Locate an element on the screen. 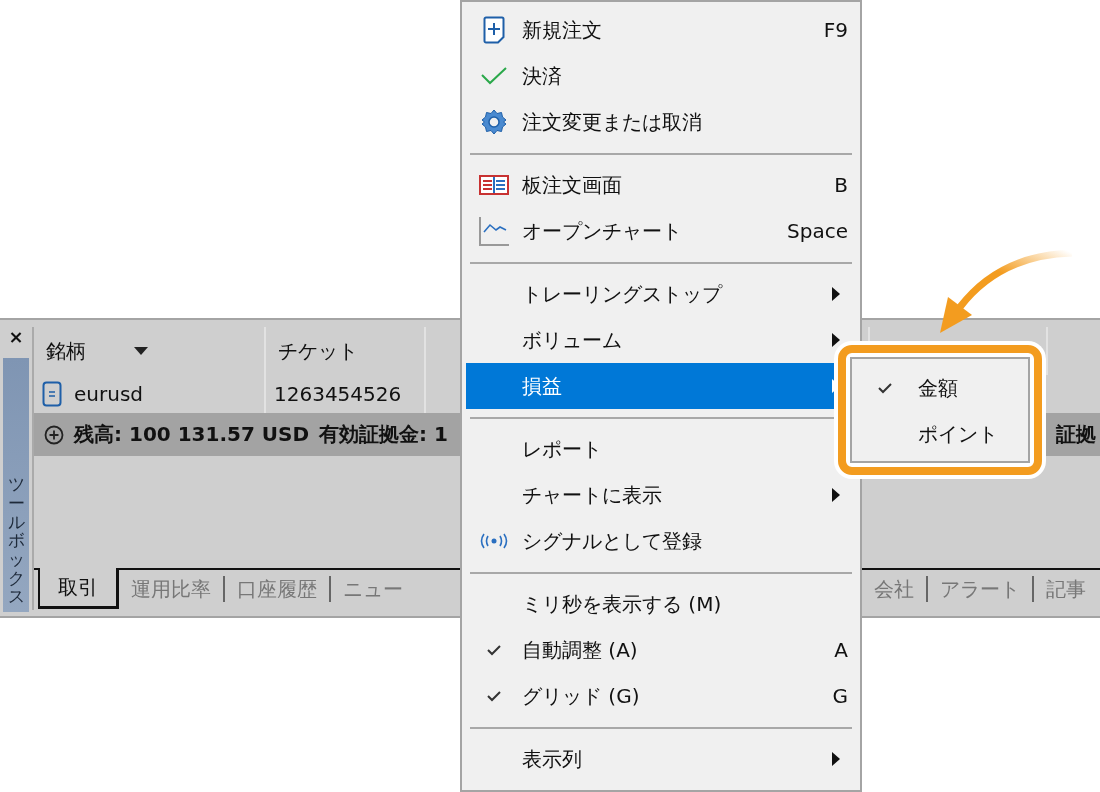  column-header: チケット is located at coordinates (346, 351).